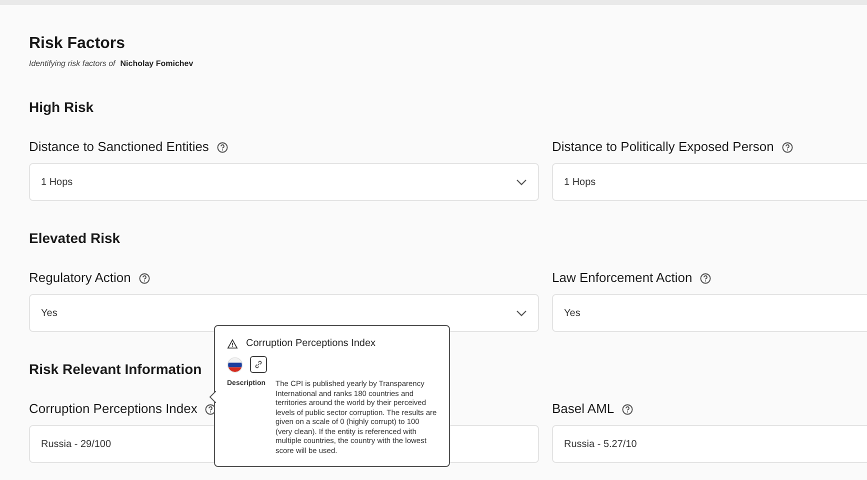 The image size is (867, 480). Describe the element at coordinates (80, 278) in the screenshot. I see `field-label: Regulatory Action` at that location.